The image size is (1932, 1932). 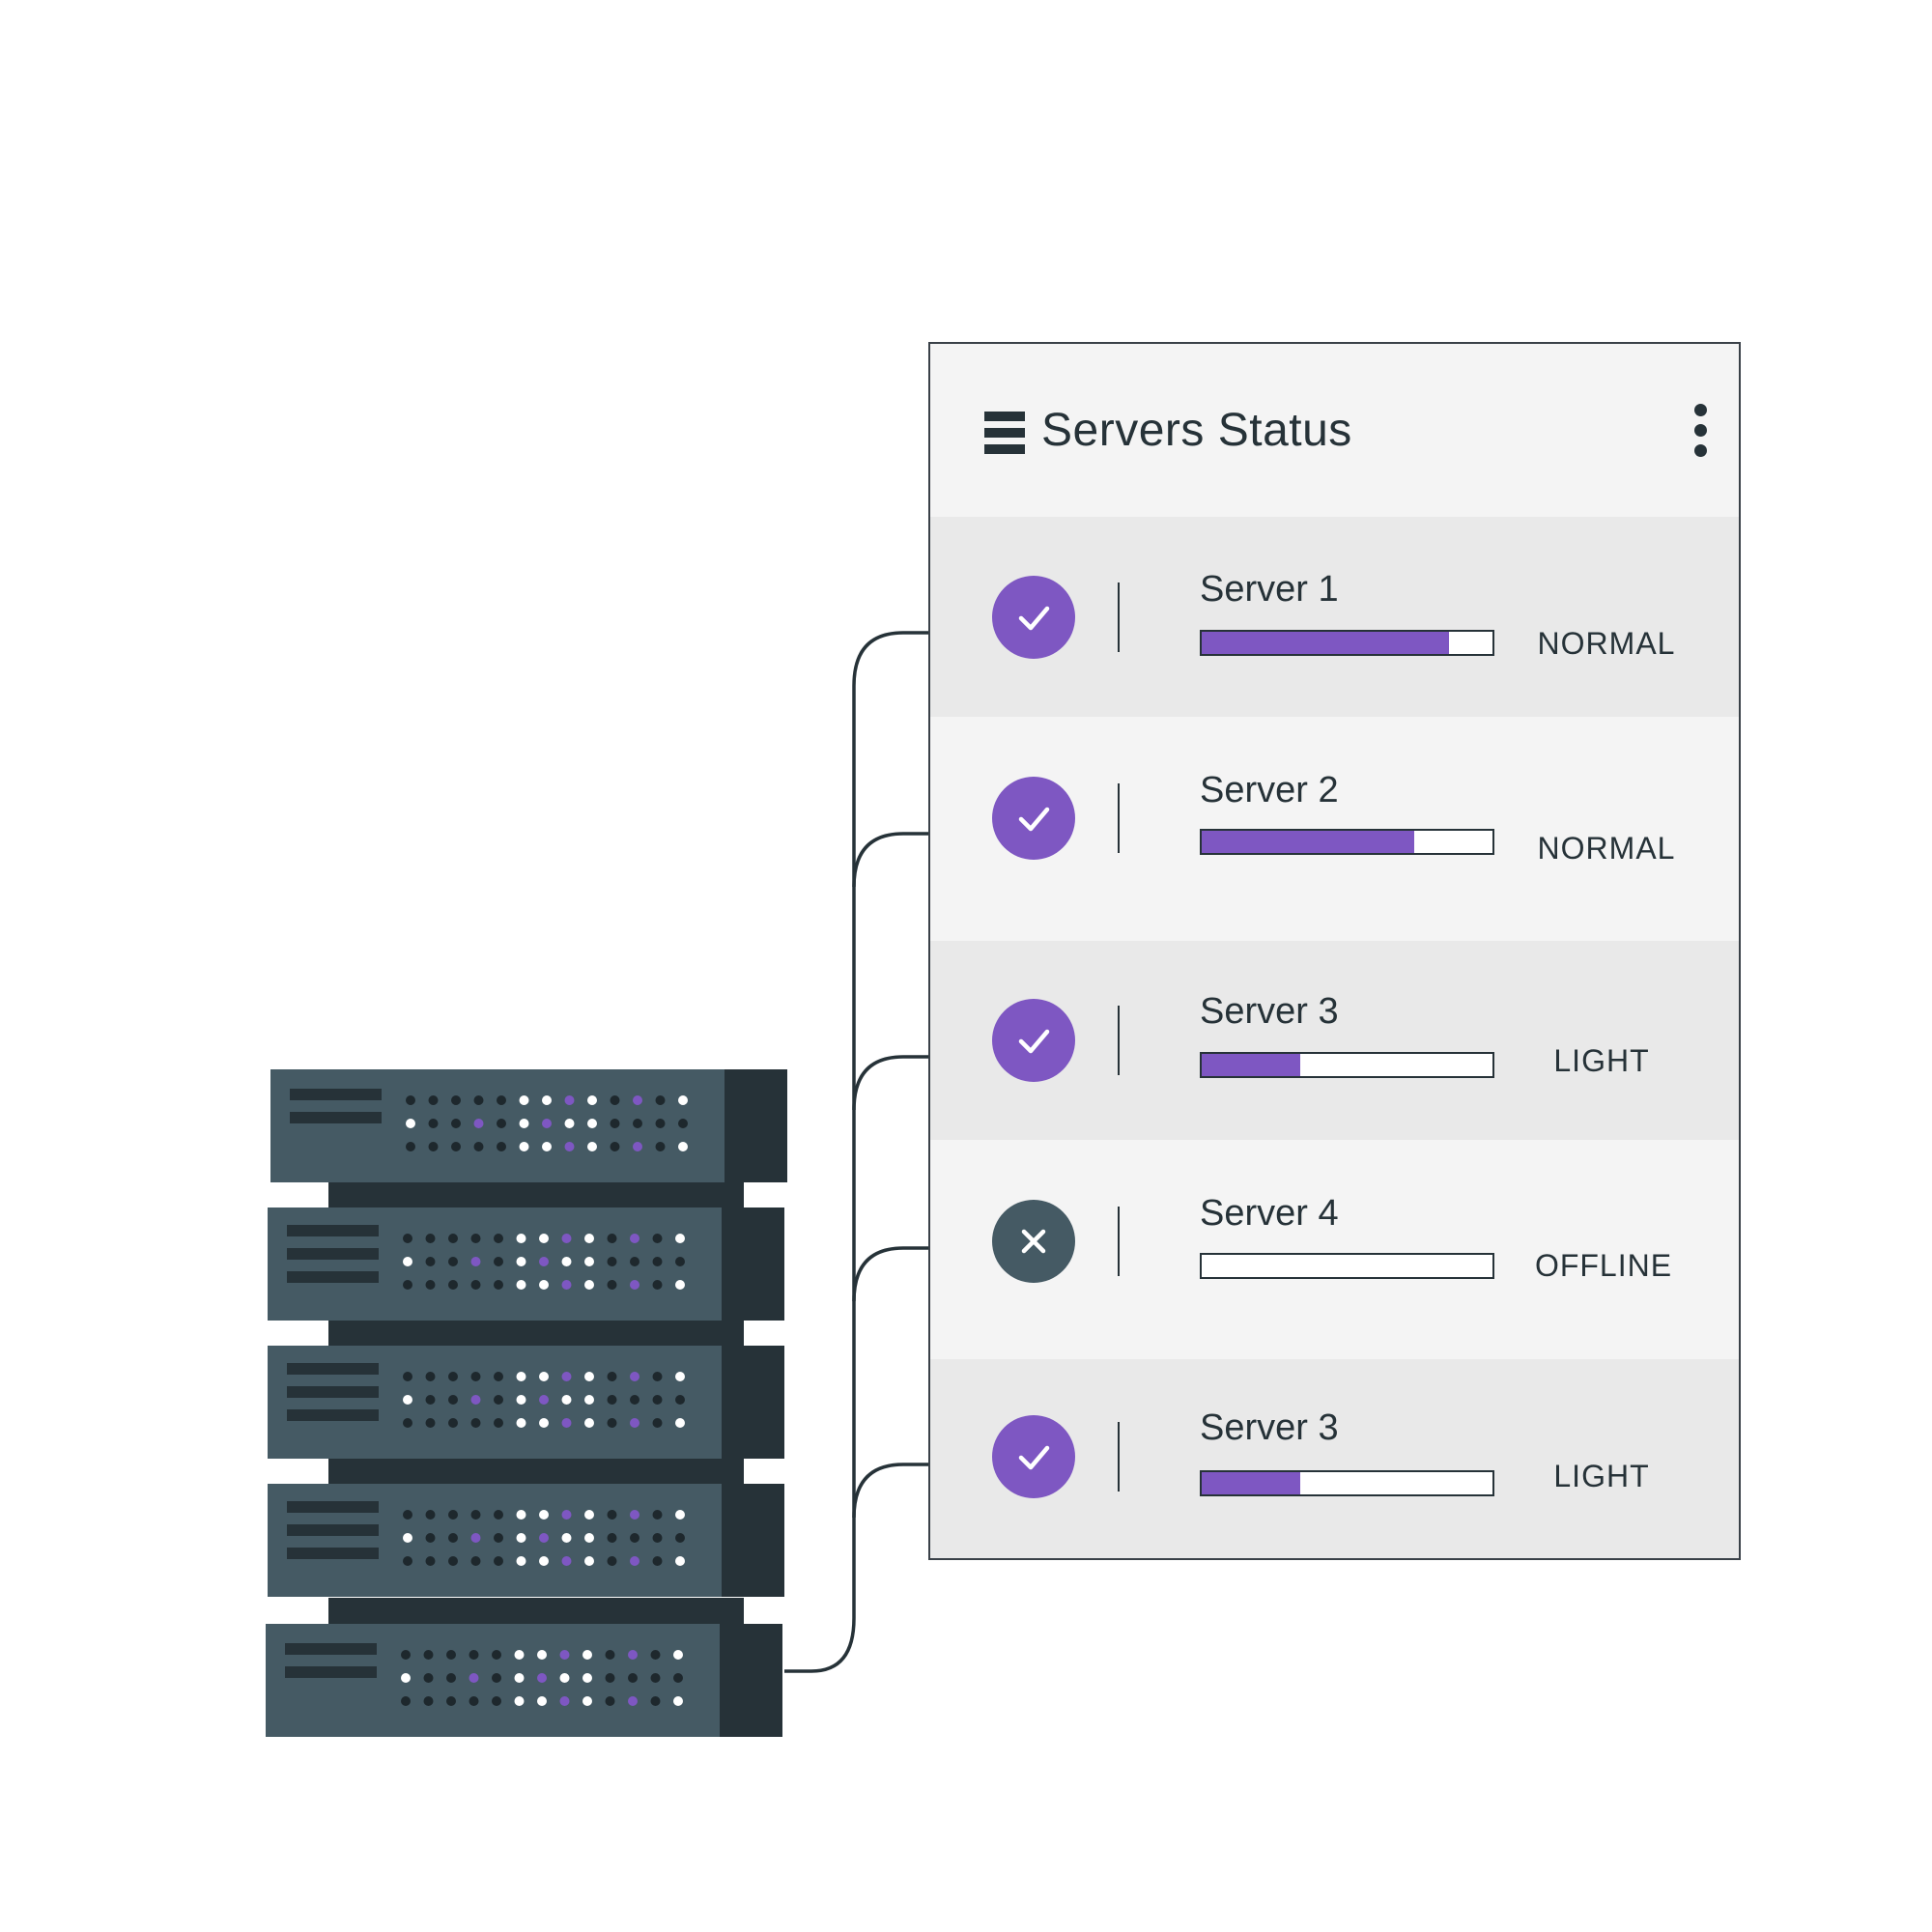 What do you see at coordinates (1701, 431) in the screenshot?
I see `kebab-menu-icon` at bounding box center [1701, 431].